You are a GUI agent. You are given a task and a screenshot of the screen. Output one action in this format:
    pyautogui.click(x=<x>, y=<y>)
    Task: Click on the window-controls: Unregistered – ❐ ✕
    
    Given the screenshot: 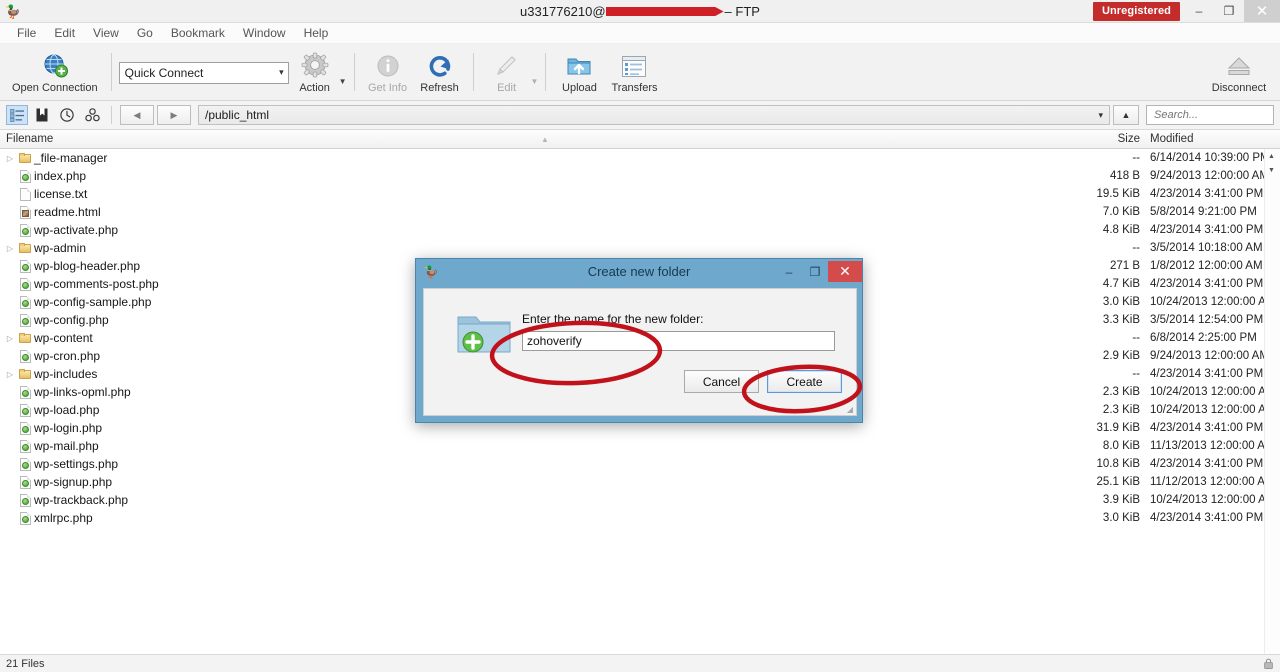 What is the action you would take?
    pyautogui.click(x=1186, y=11)
    